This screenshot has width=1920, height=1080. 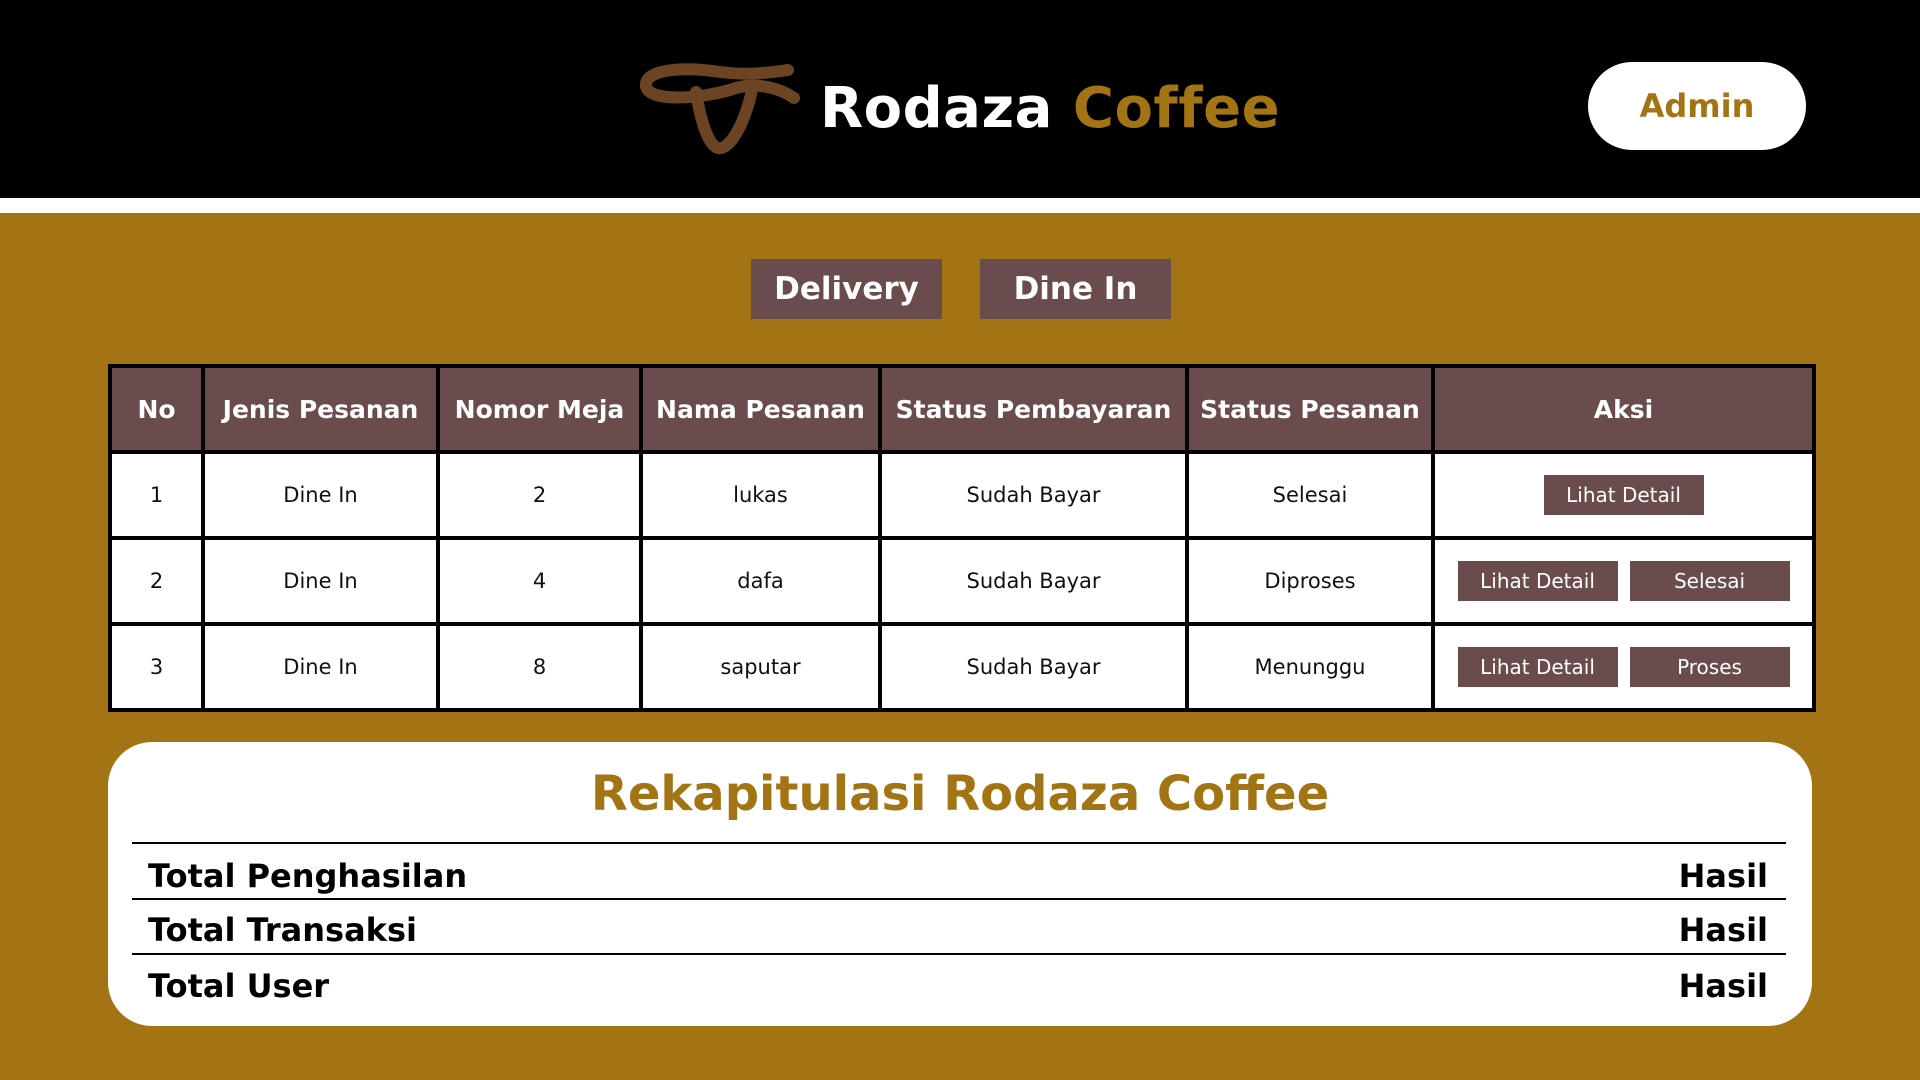 What do you see at coordinates (760, 409) in the screenshot?
I see `col-header-nama-pesanan: Nama Pesanan` at bounding box center [760, 409].